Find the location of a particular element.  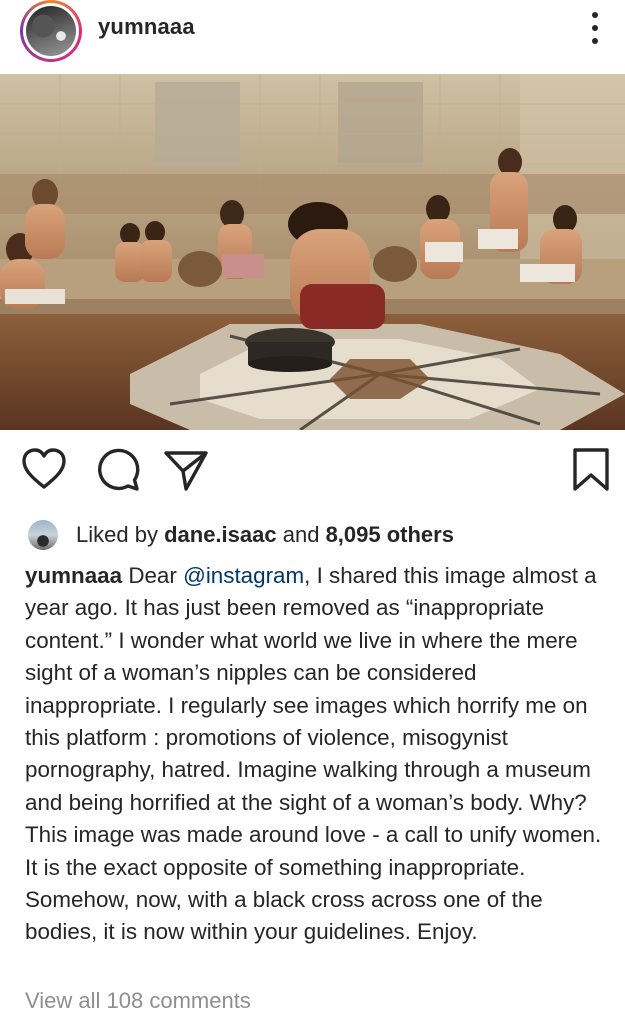

caption-username: yumnaaa is located at coordinates (73, 575).